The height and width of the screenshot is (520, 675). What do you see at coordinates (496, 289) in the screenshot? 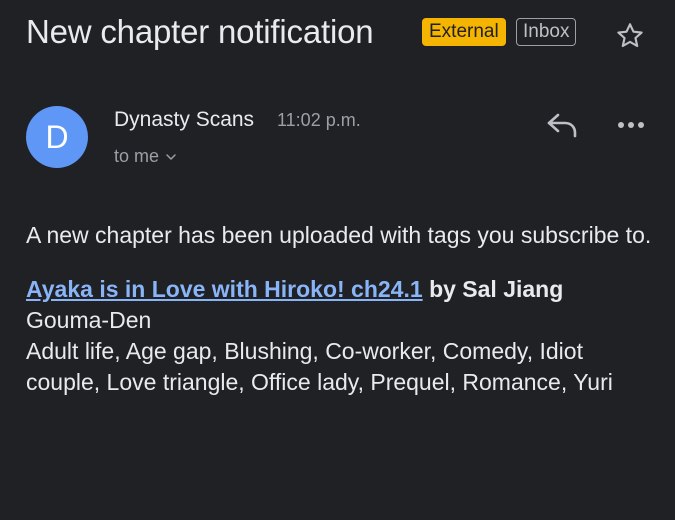
I see `chapter-author: by Sal Jiang` at bounding box center [496, 289].